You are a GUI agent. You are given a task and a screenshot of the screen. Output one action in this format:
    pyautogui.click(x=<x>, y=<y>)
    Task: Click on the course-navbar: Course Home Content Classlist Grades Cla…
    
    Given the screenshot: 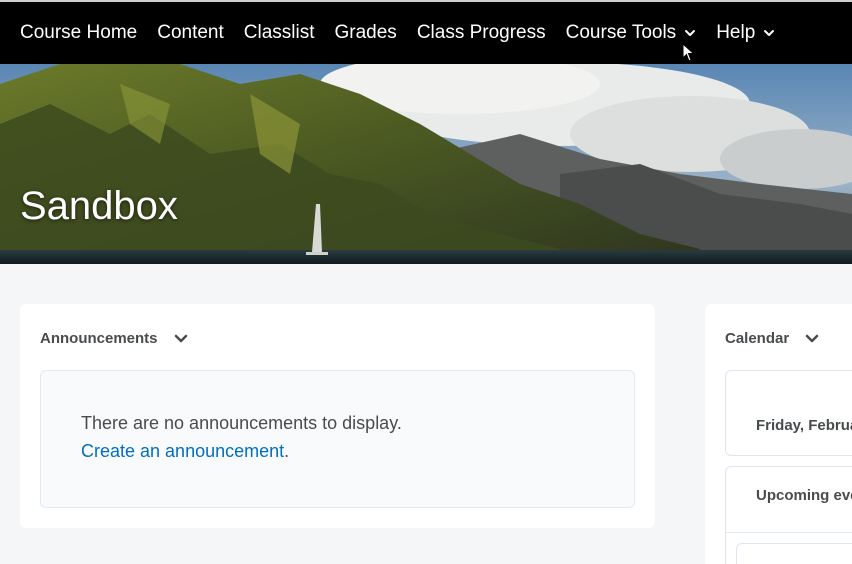 What is the action you would take?
    pyautogui.click(x=426, y=32)
    